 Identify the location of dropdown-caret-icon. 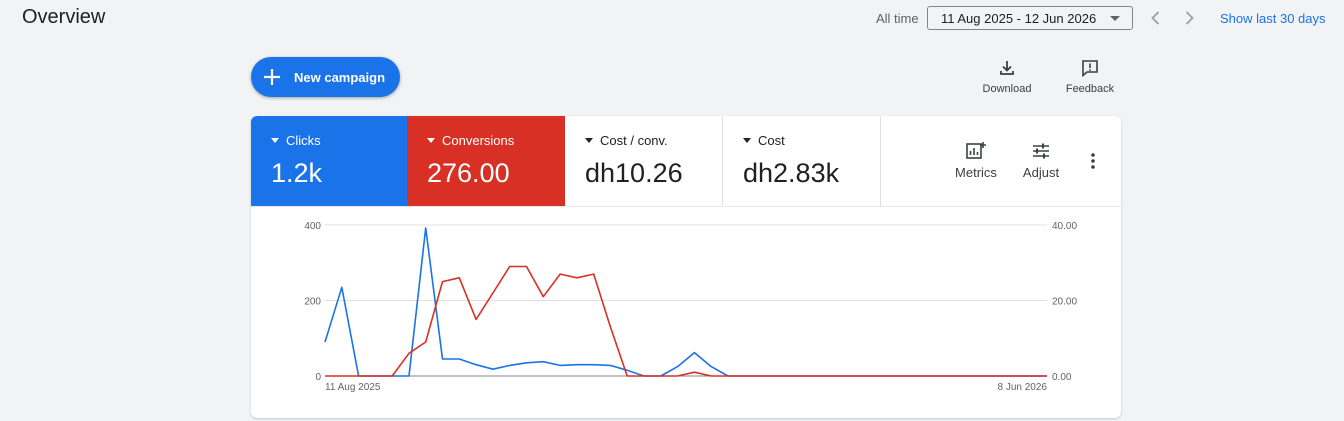
(1115, 18).